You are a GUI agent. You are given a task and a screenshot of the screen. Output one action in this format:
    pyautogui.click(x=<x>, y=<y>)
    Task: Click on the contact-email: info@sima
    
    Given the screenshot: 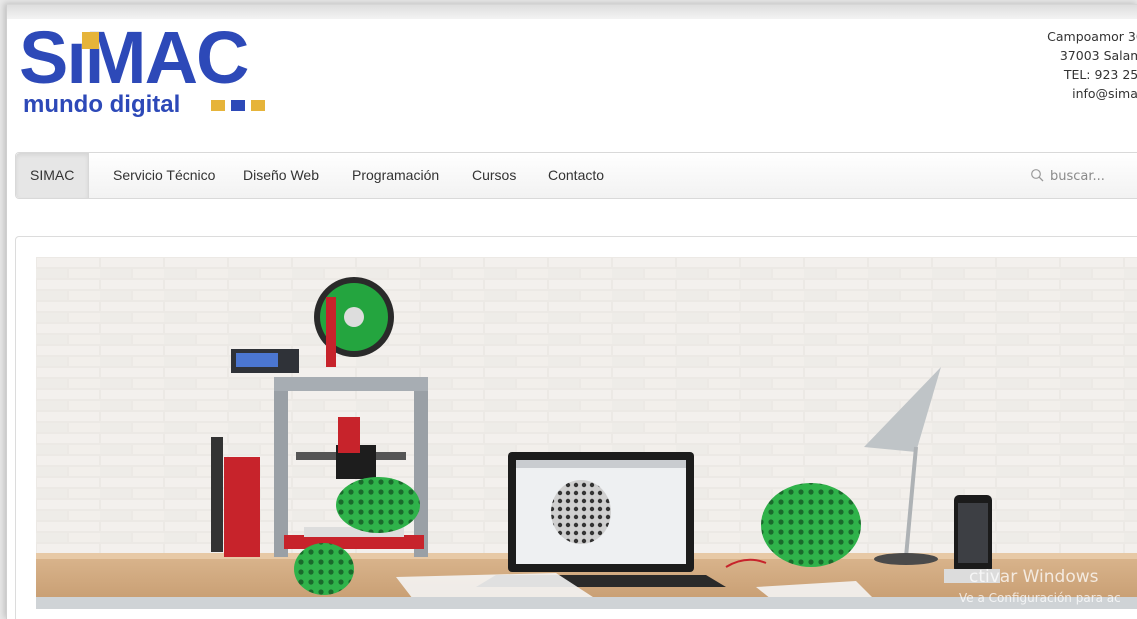 What is the action you would take?
    pyautogui.click(x=1073, y=93)
    